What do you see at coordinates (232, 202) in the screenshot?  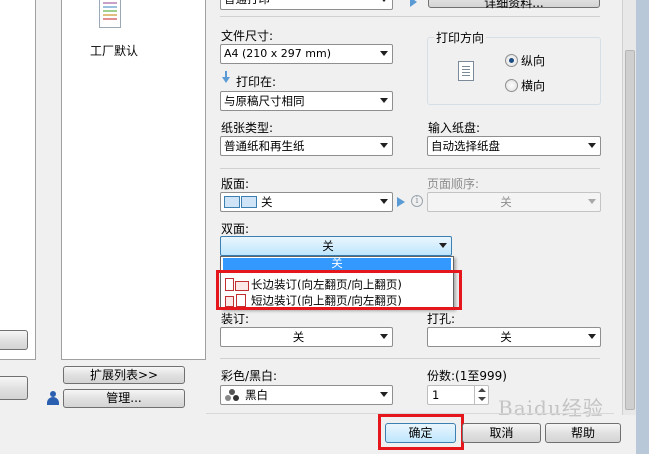 I see `layout-pages-icon` at bounding box center [232, 202].